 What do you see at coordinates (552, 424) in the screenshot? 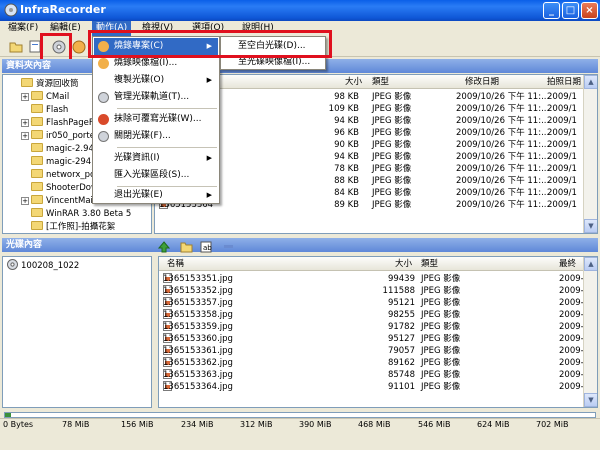
I see `scale-label: 702 MiB` at bounding box center [552, 424].